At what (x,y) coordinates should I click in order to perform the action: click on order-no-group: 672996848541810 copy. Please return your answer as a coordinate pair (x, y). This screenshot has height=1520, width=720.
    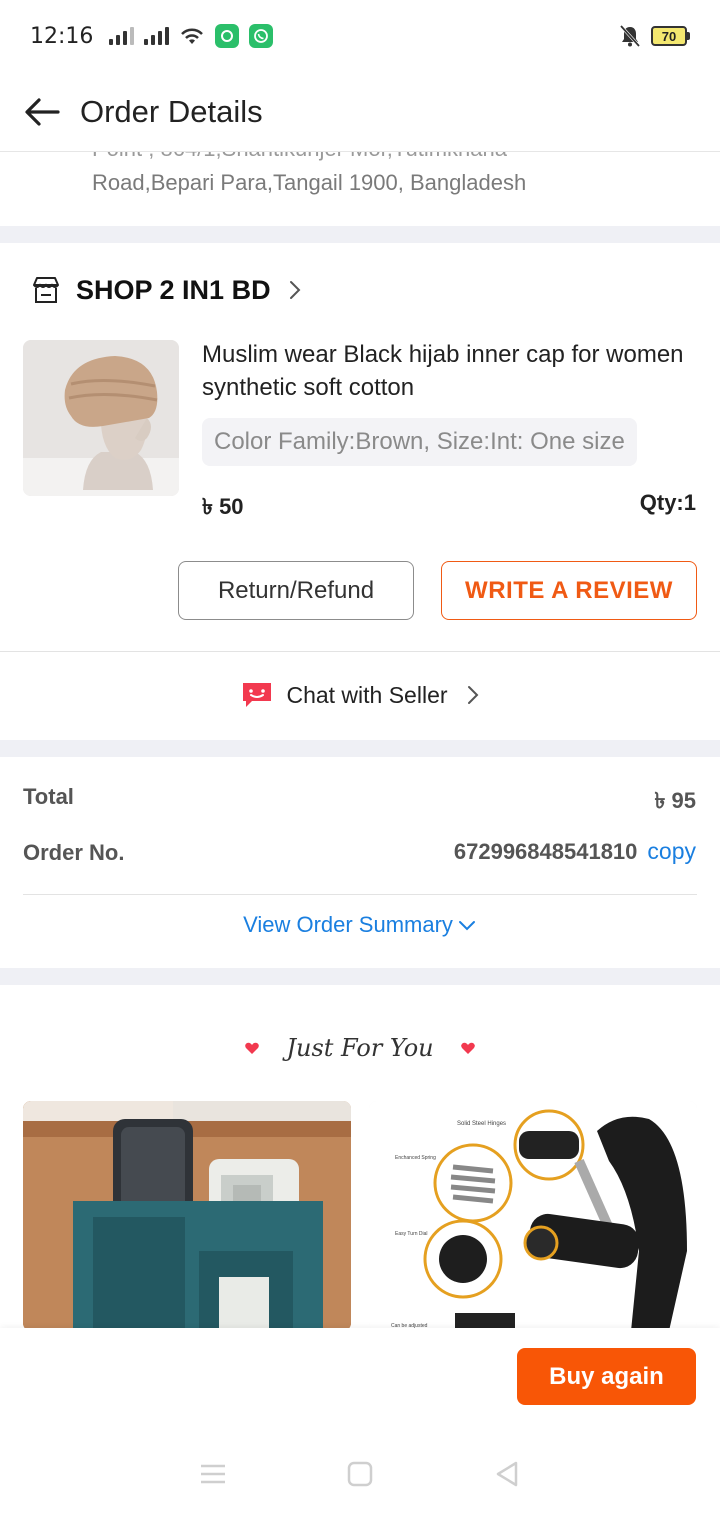
    Looking at the image, I should click on (575, 851).